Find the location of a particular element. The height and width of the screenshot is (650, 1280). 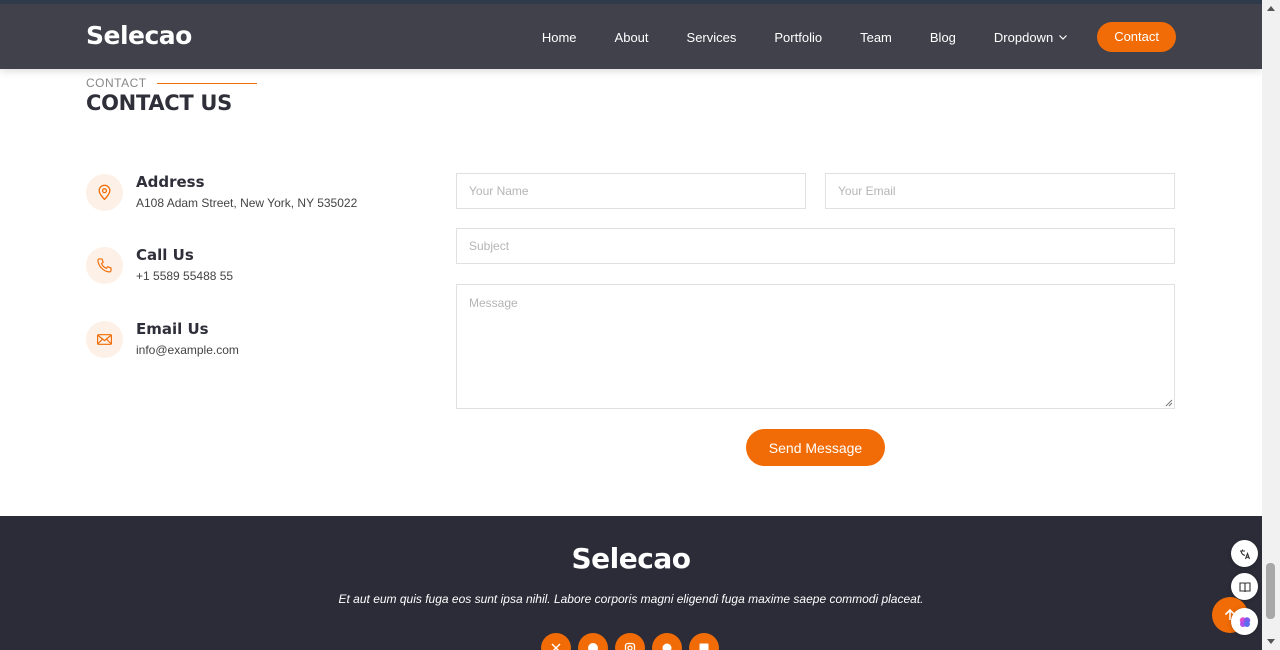

nav-dropdown-label: Dropdown is located at coordinates (1023, 37).